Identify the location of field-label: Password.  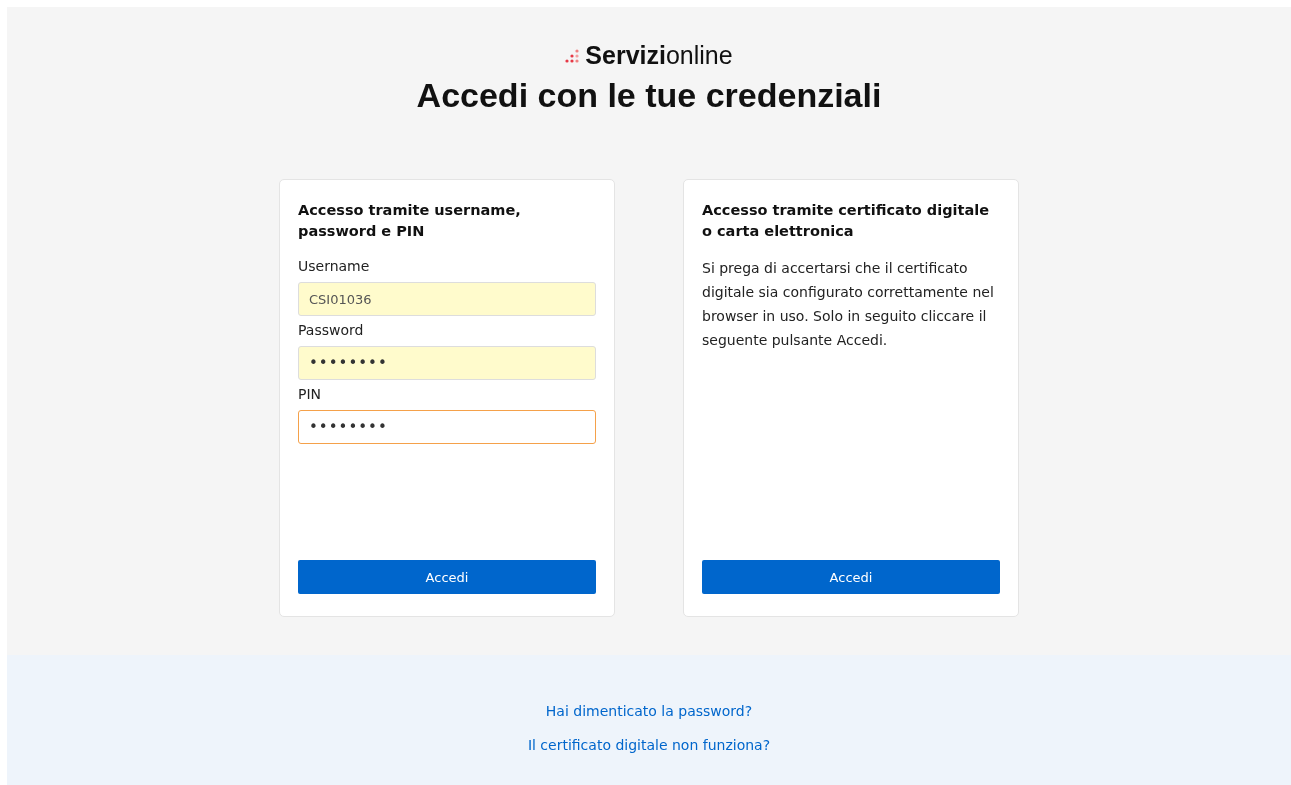
(331, 330).